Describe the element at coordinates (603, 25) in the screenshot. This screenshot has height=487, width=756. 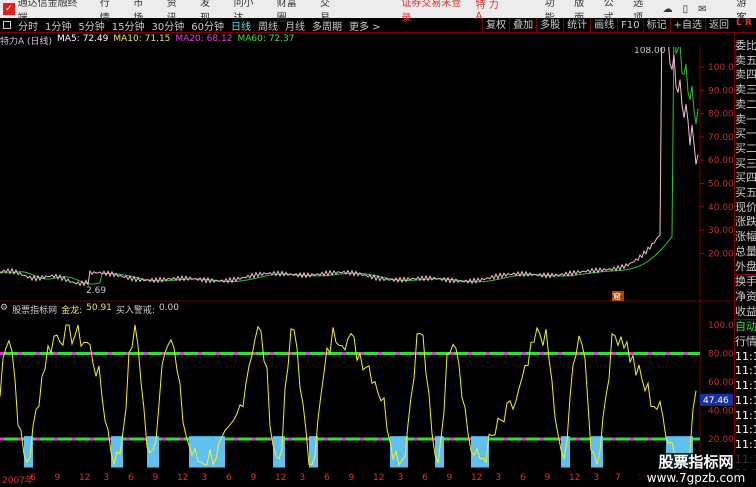
I see `draw-button: 画线` at that location.